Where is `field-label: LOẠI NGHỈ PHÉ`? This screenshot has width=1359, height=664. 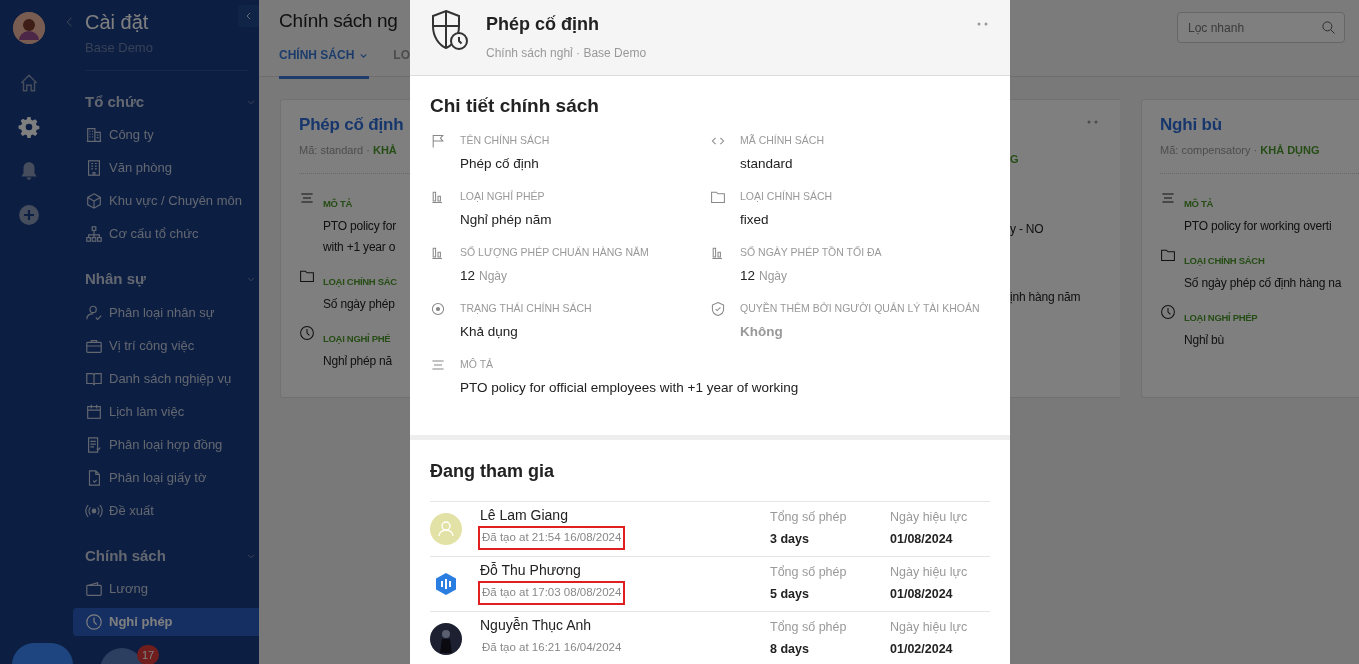
field-label: LOẠI NGHỈ PHÉ is located at coordinates (357, 338).